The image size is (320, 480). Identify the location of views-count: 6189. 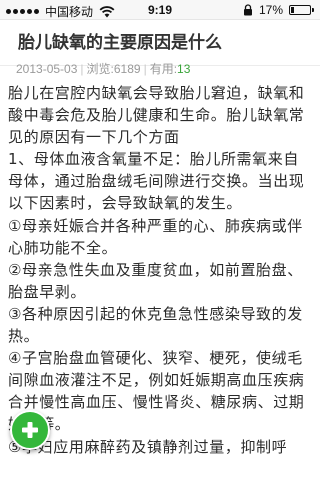
(127, 69).